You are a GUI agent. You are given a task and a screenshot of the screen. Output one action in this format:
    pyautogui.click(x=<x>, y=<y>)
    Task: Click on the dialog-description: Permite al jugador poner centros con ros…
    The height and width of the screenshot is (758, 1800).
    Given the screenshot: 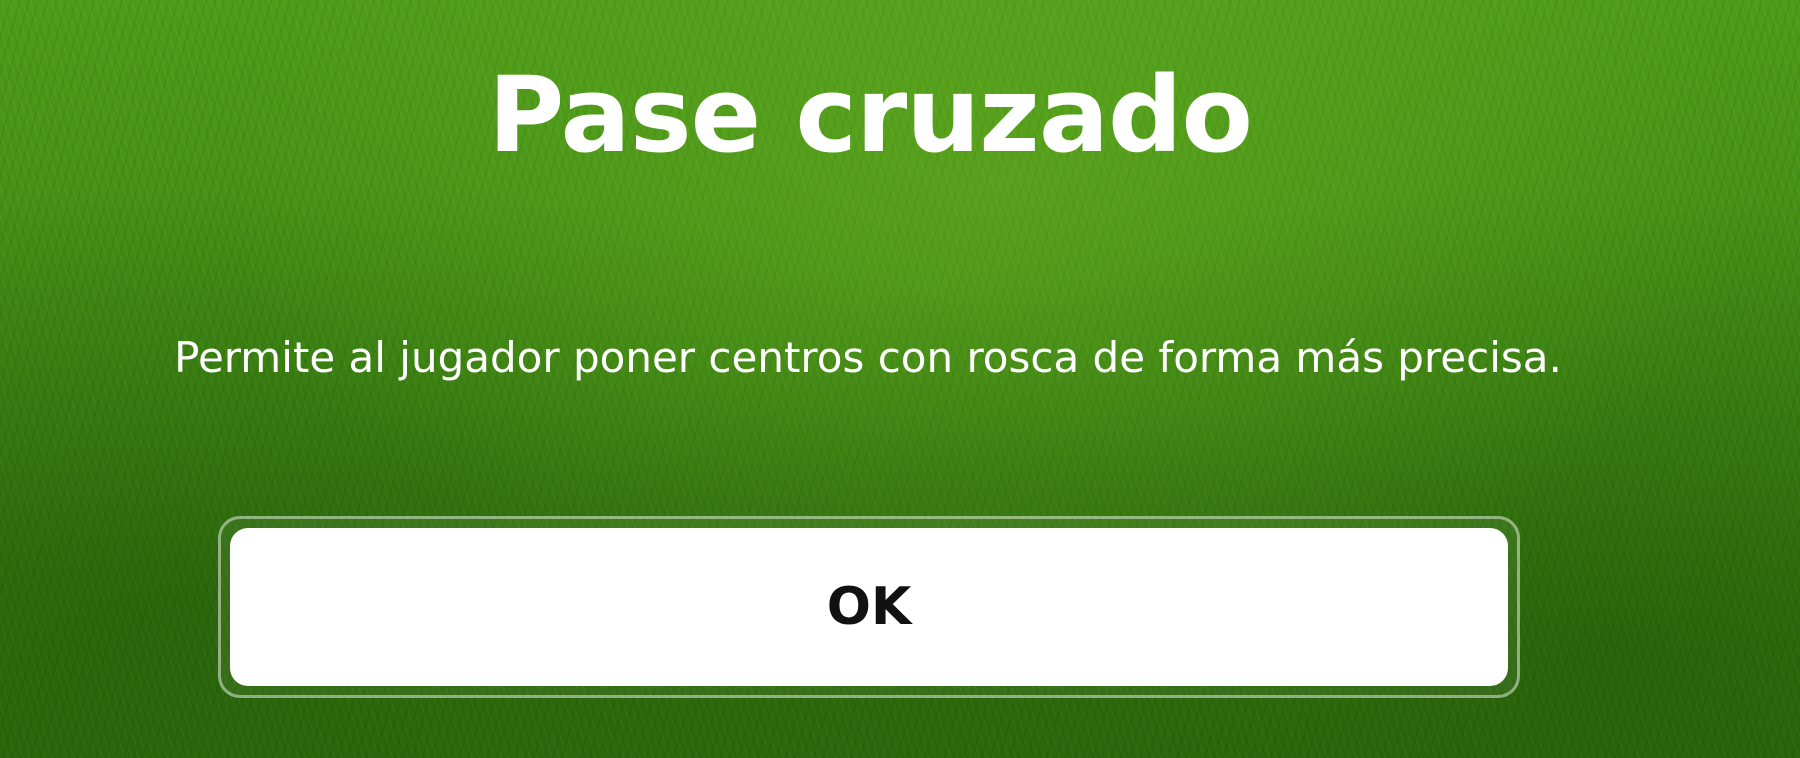 What is the action you would take?
    pyautogui.click(x=868, y=357)
    